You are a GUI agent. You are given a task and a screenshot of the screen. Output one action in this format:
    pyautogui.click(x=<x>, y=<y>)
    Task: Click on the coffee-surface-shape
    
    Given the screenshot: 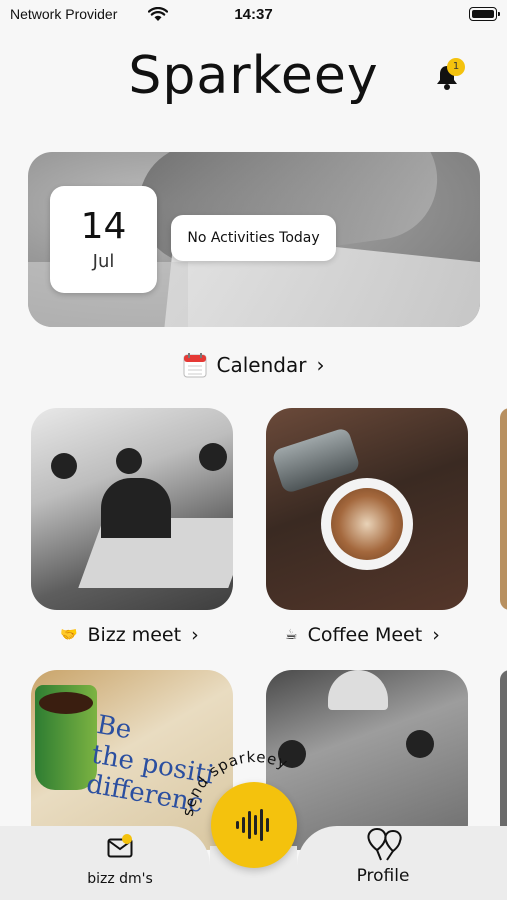 What is the action you would take?
    pyautogui.click(x=66, y=703)
    